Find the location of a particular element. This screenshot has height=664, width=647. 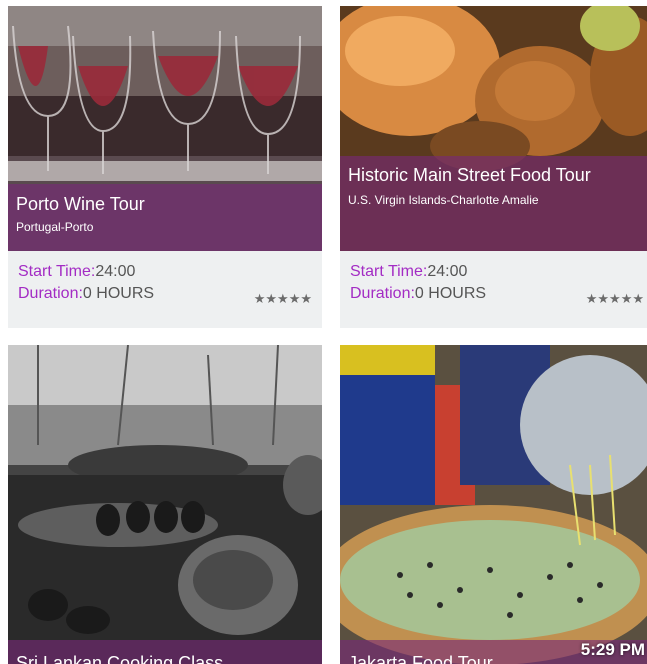

tour-title-overlay: Porto Wine Tour Portugal-Porto is located at coordinates (165, 217).